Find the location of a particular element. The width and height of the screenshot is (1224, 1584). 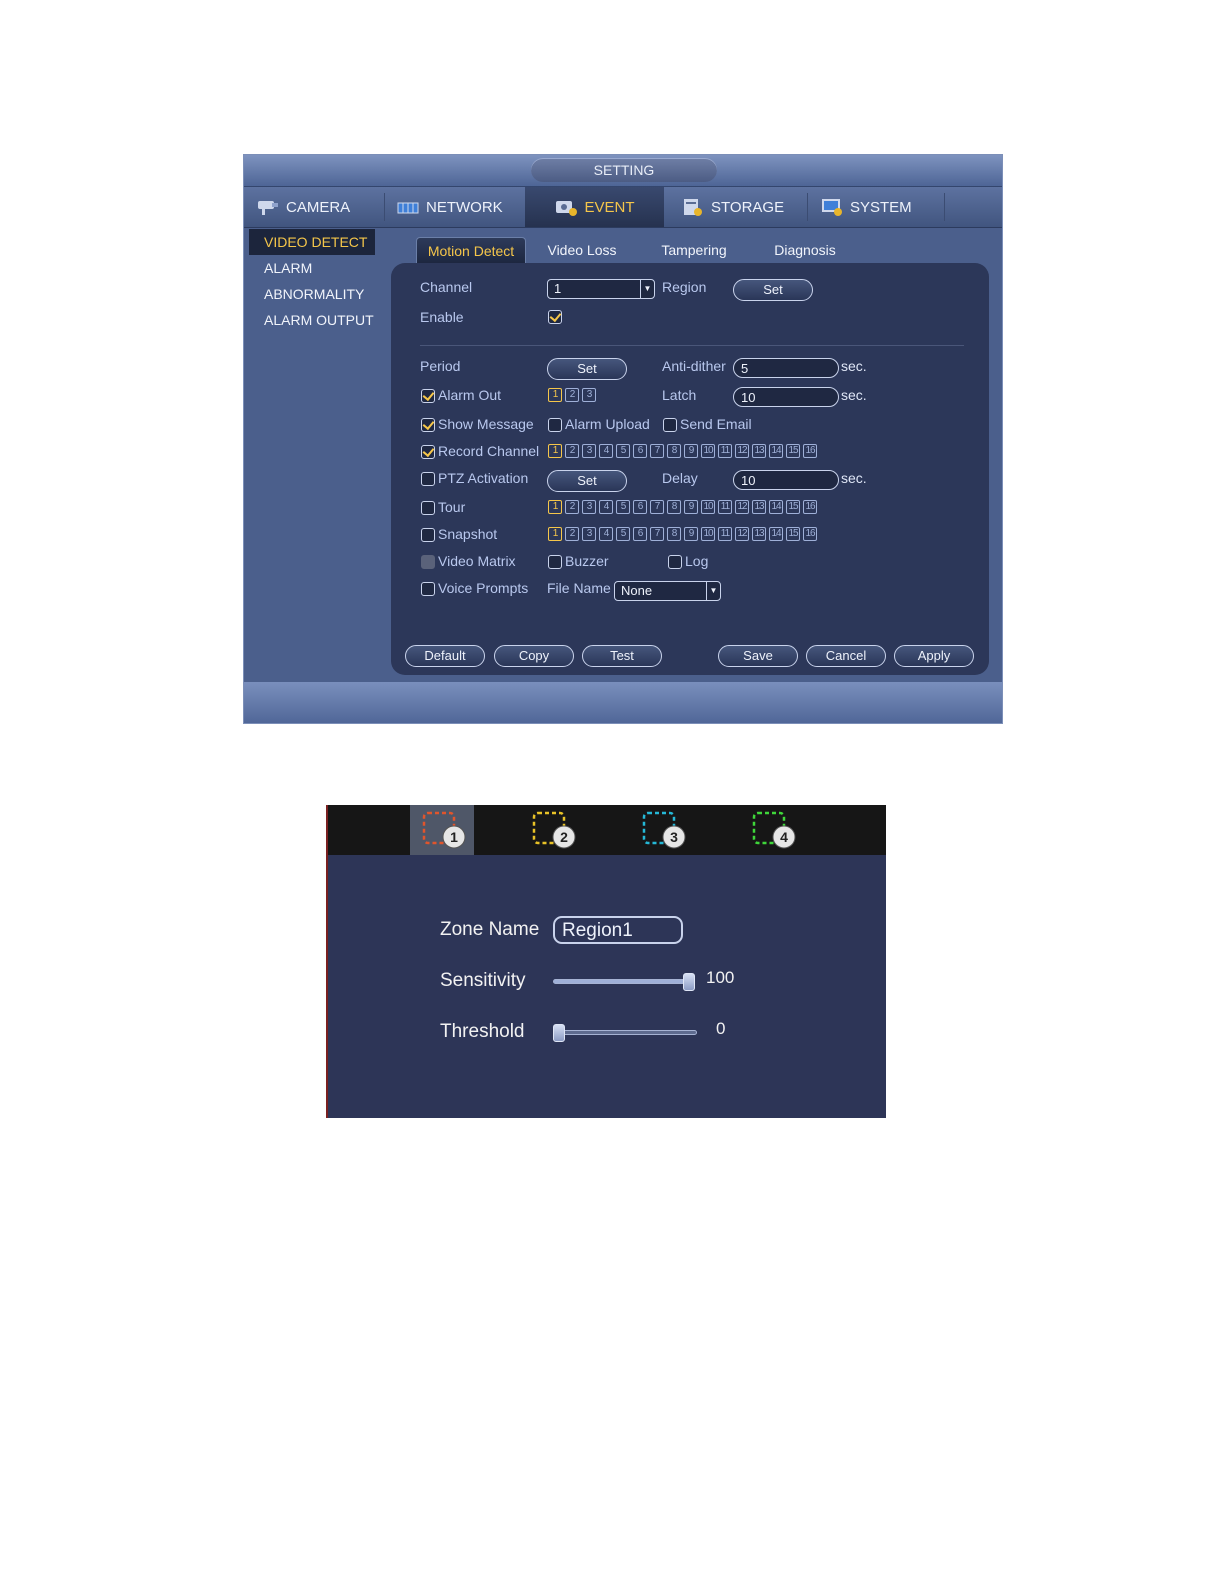

test-button: Test is located at coordinates (622, 656).